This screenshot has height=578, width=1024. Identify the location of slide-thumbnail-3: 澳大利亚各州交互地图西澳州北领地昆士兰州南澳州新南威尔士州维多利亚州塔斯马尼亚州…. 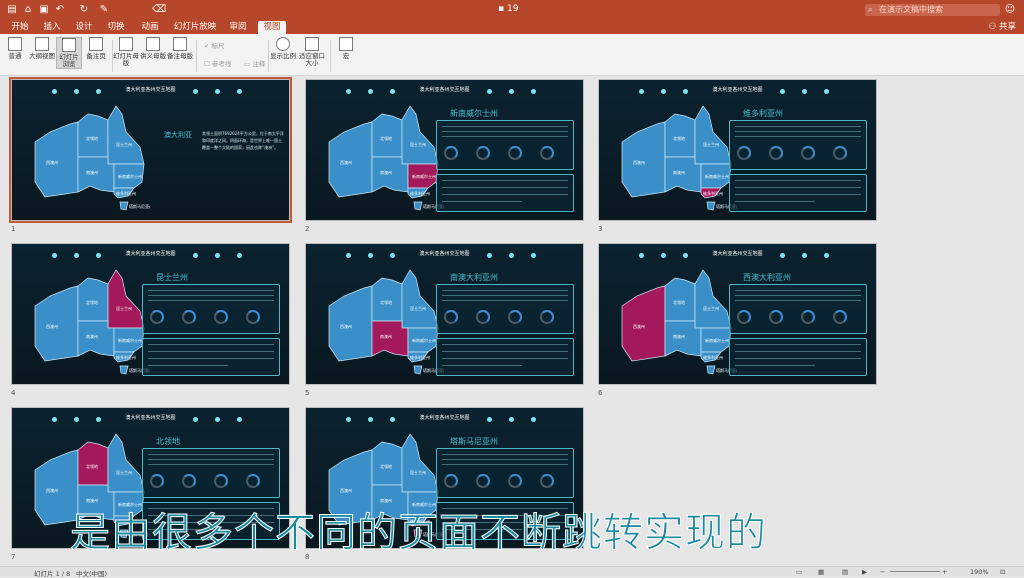
(737, 150).